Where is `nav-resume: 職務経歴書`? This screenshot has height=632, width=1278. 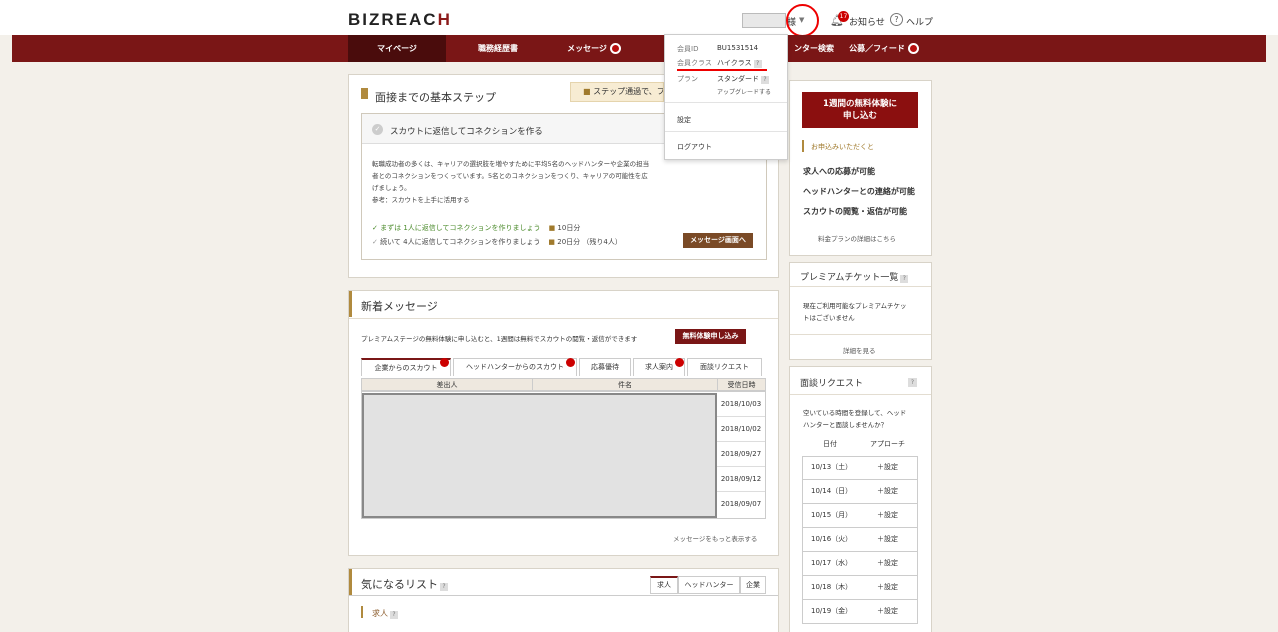 nav-resume: 職務経歴書 is located at coordinates (498, 48).